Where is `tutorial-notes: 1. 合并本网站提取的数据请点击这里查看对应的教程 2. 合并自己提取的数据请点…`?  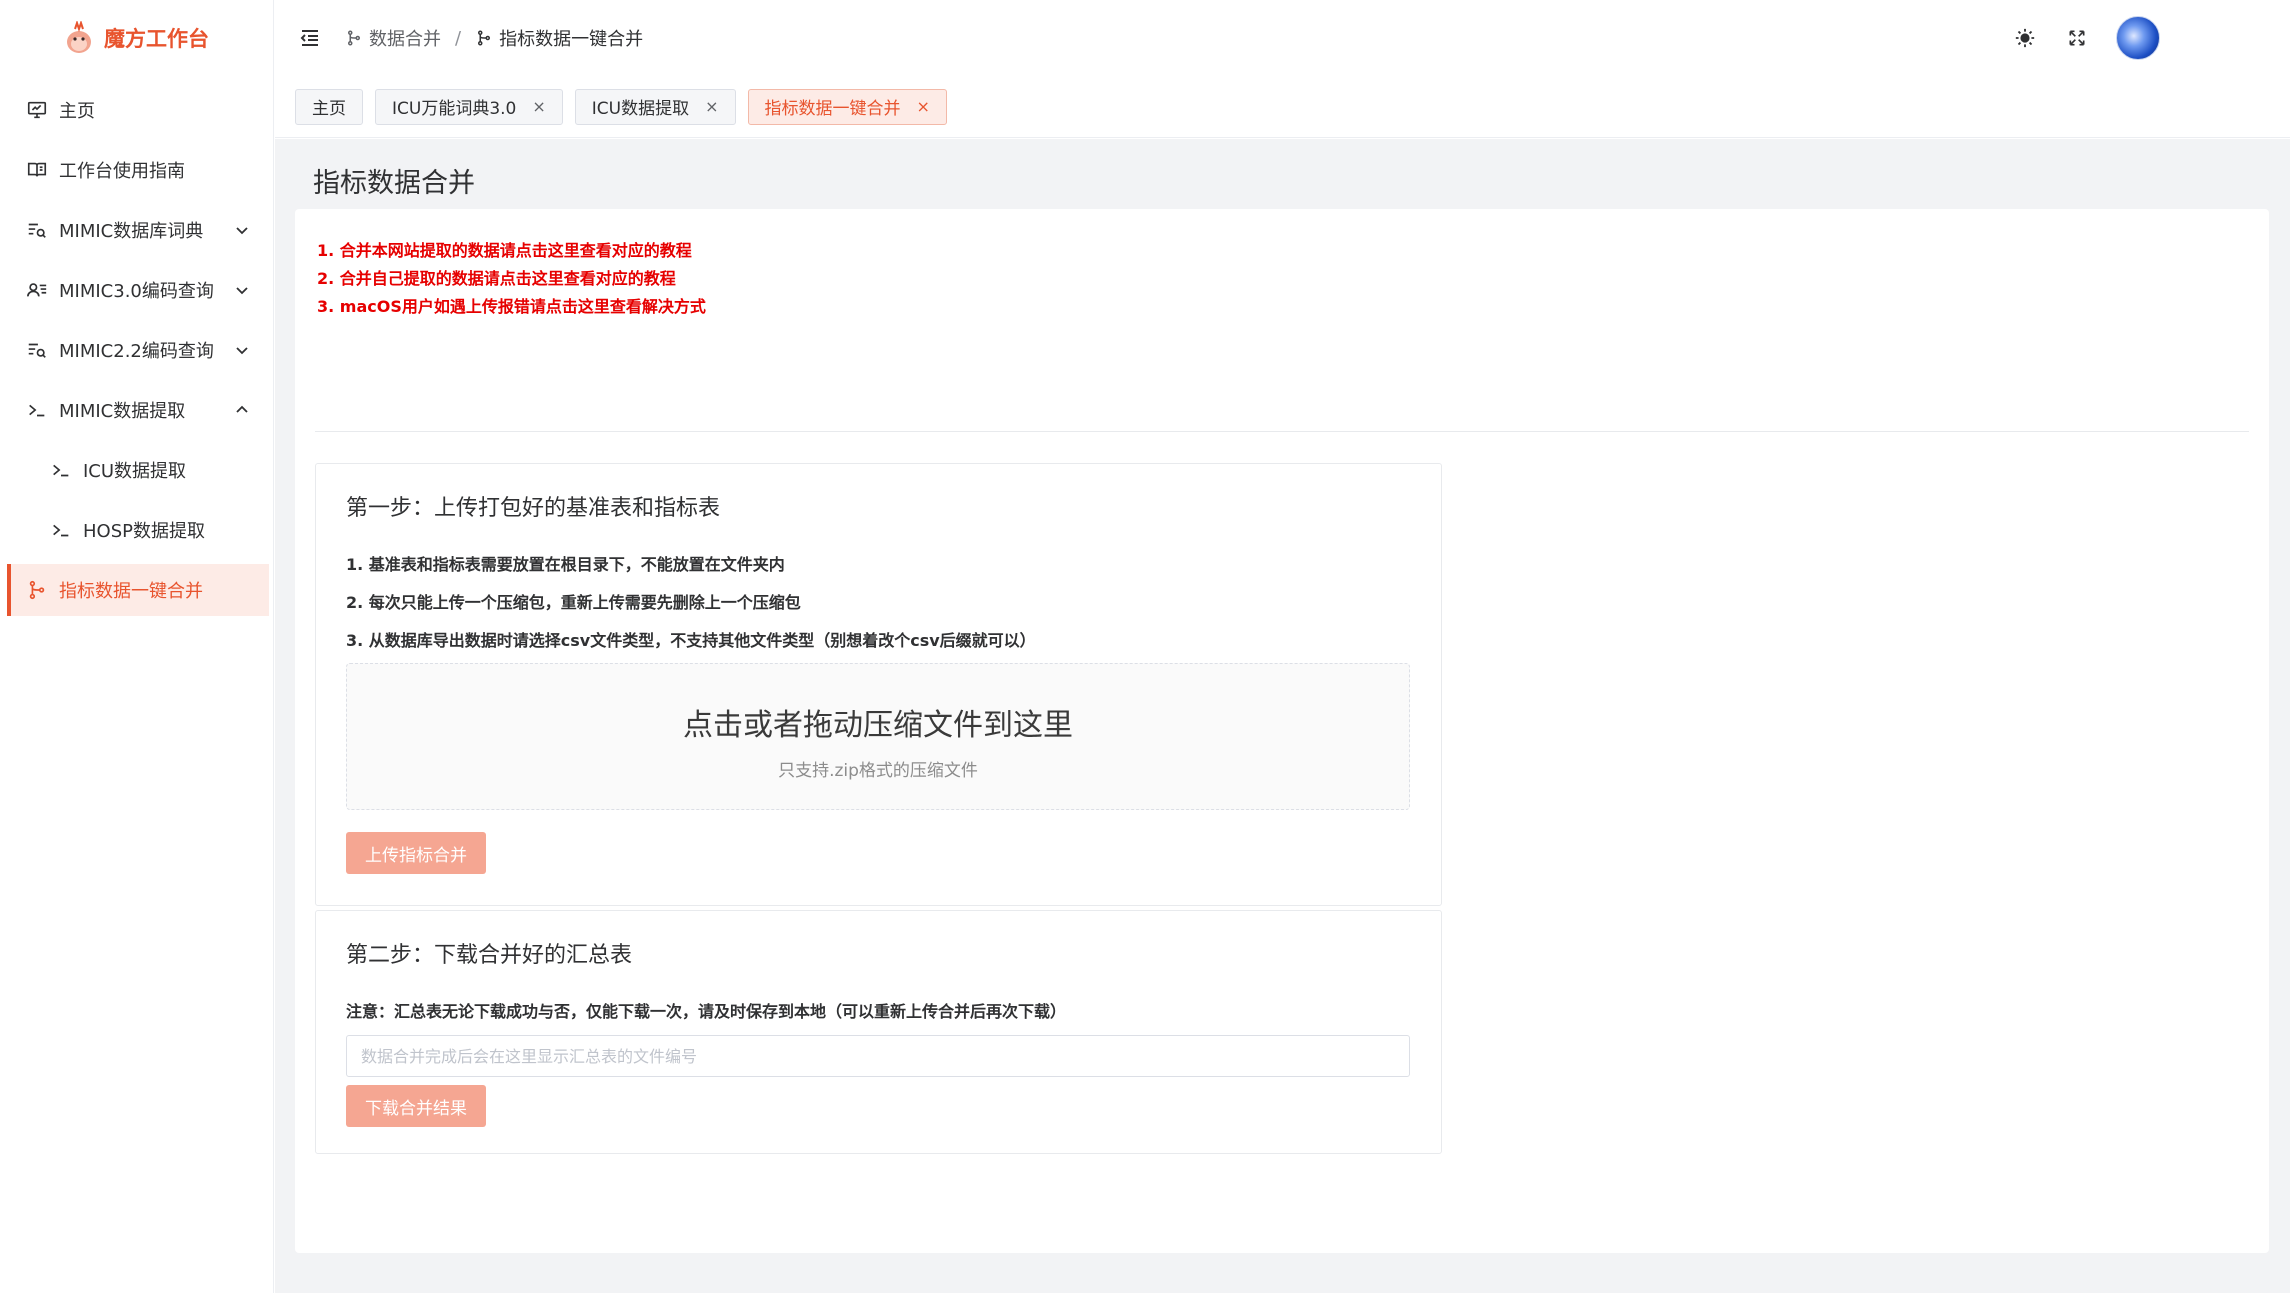
tutorial-notes: 1. 合并本网站提取的数据请点击这里查看对应的教程 2. 合并自己提取的数据请点… is located at coordinates (511, 279).